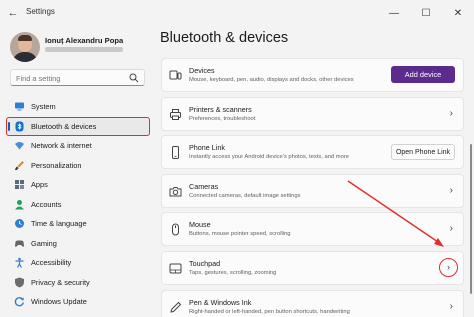 This screenshot has height=317, width=474. Describe the element at coordinates (84, 40) in the screenshot. I see `user-name: Ionuț Alexandru Popa` at that location.